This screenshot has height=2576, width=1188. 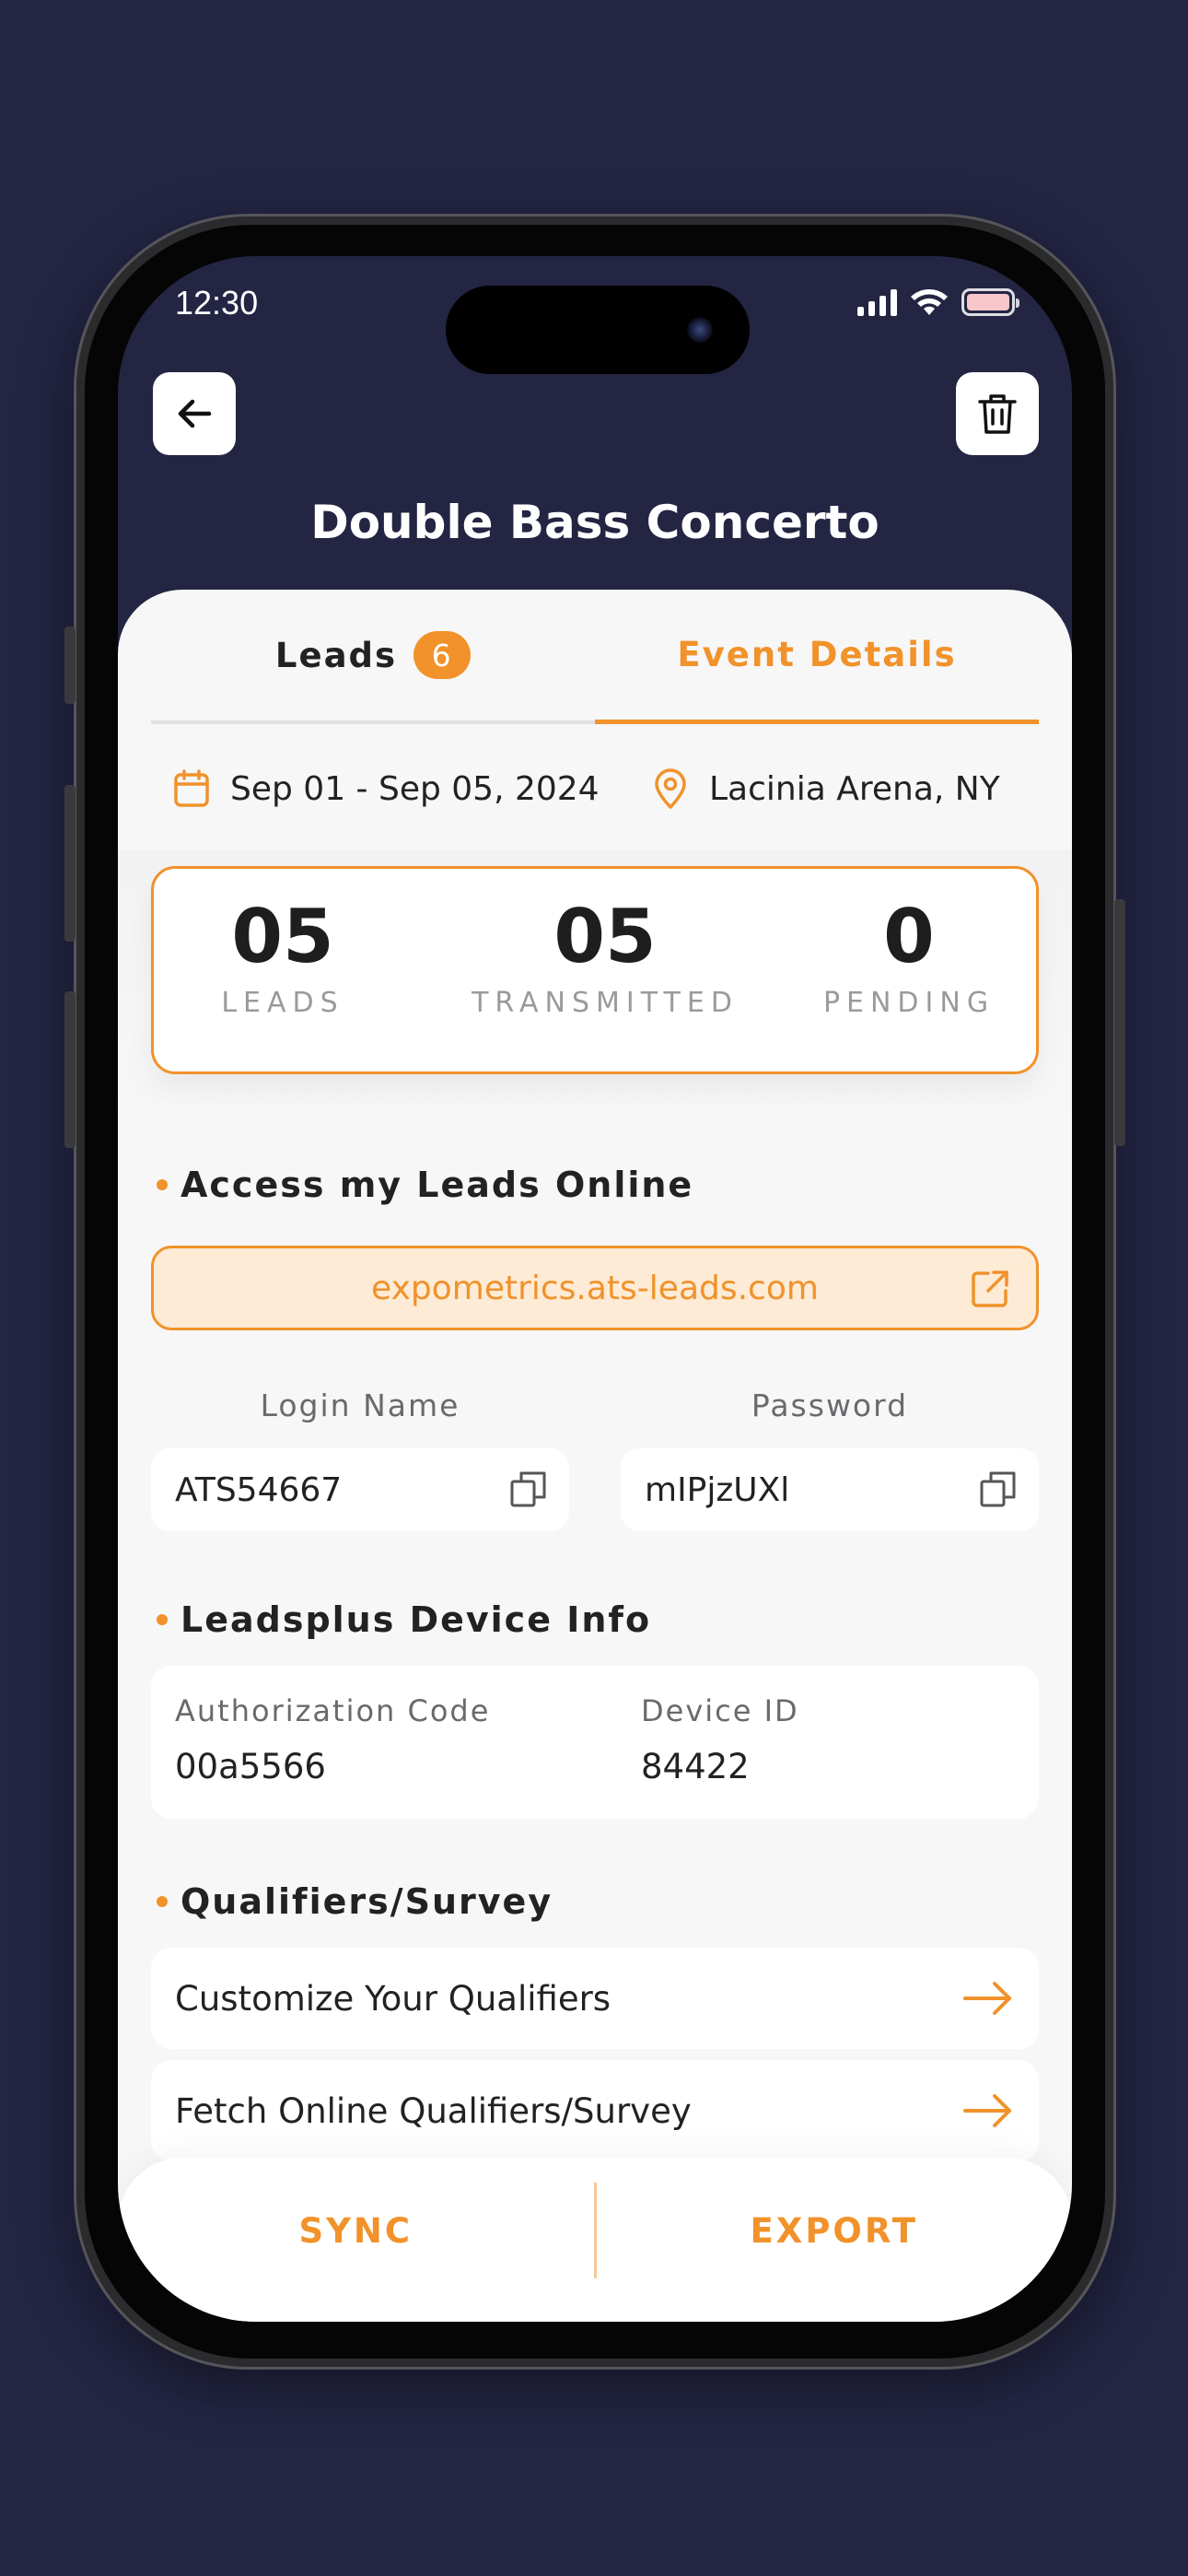 I want to click on stat-transmitted: 05 TRANSMITTED, so click(x=605, y=957).